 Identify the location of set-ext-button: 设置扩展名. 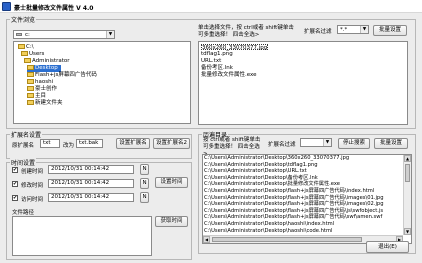
(133, 143).